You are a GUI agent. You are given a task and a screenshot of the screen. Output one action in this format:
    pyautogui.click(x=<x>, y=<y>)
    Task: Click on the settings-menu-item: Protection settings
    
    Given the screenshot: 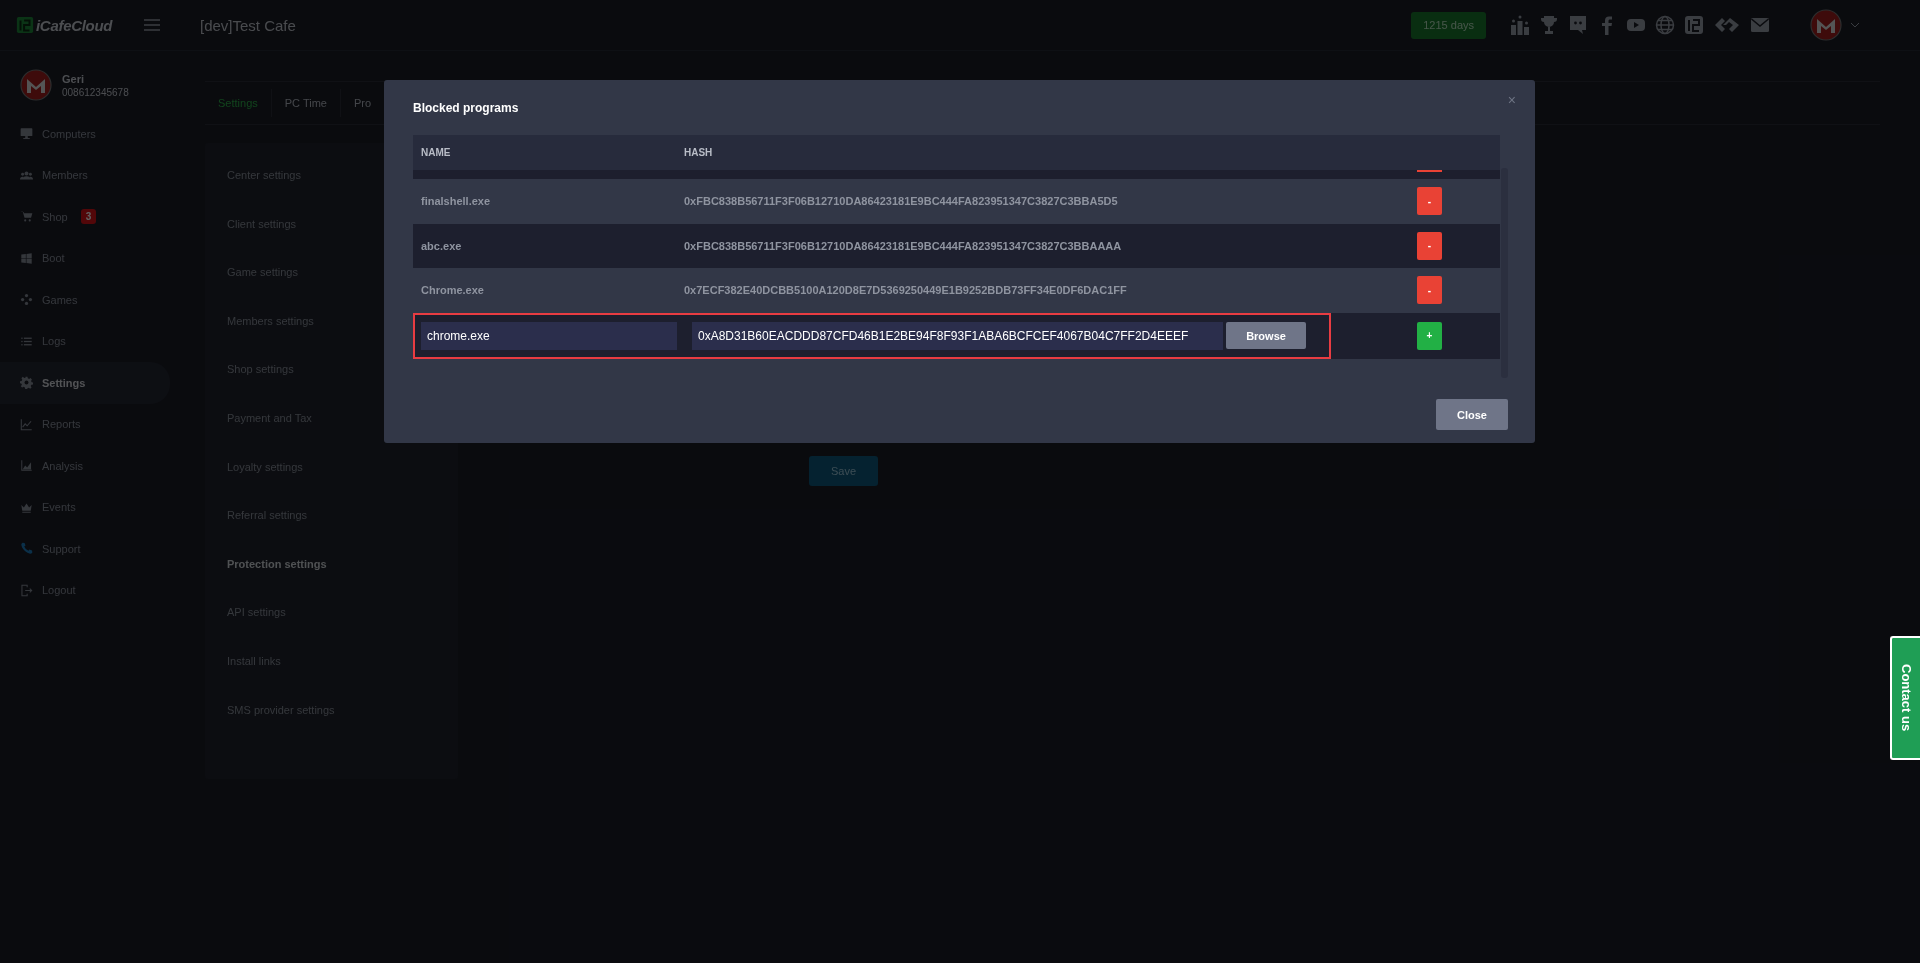 What is the action you would take?
    pyautogui.click(x=342, y=582)
    